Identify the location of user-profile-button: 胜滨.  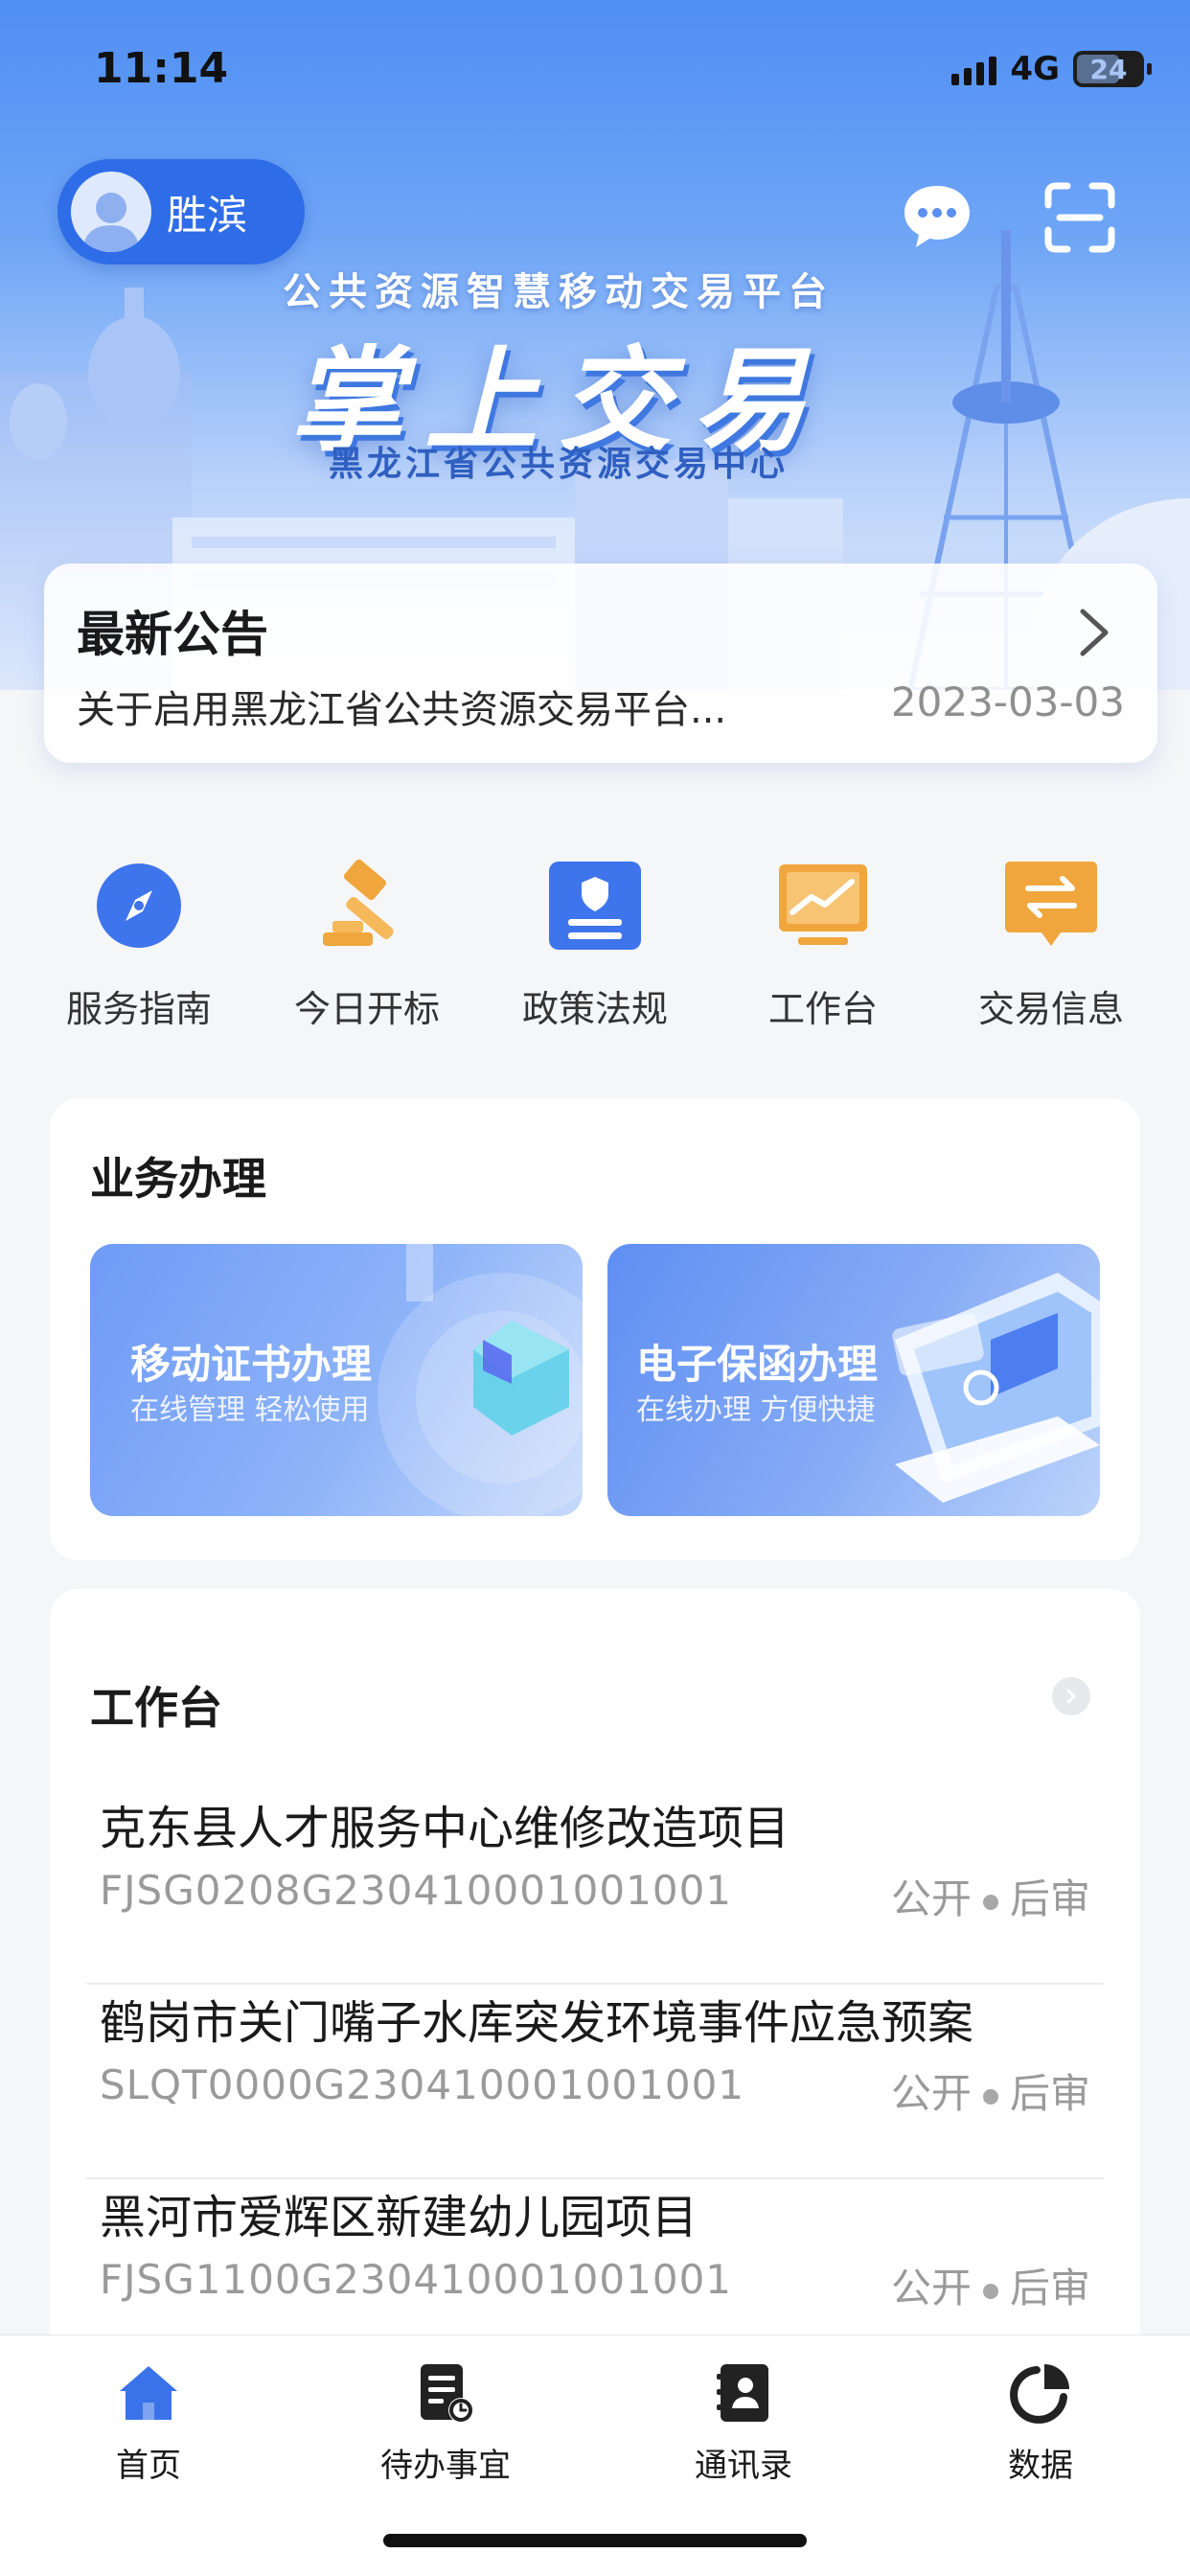
(181, 211).